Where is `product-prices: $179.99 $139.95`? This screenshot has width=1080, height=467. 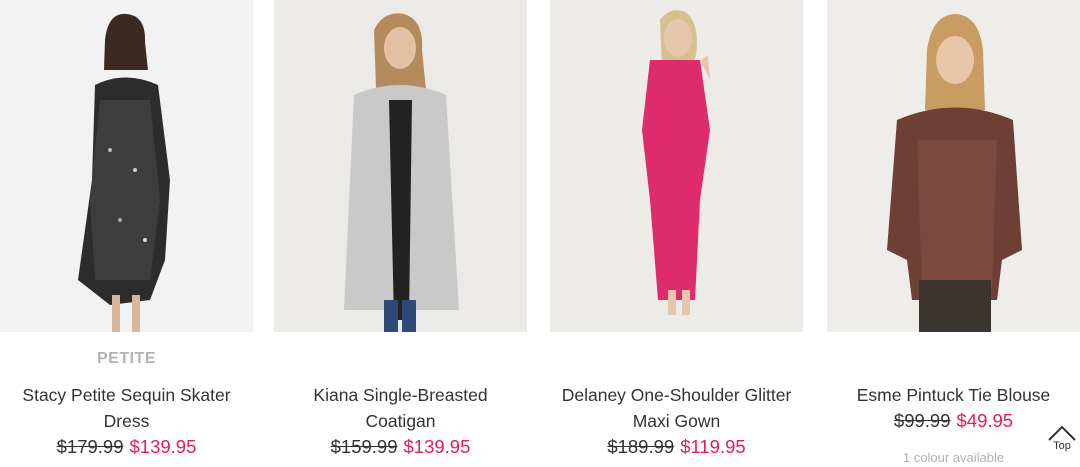
product-prices: $179.99 $139.95 is located at coordinates (126, 447).